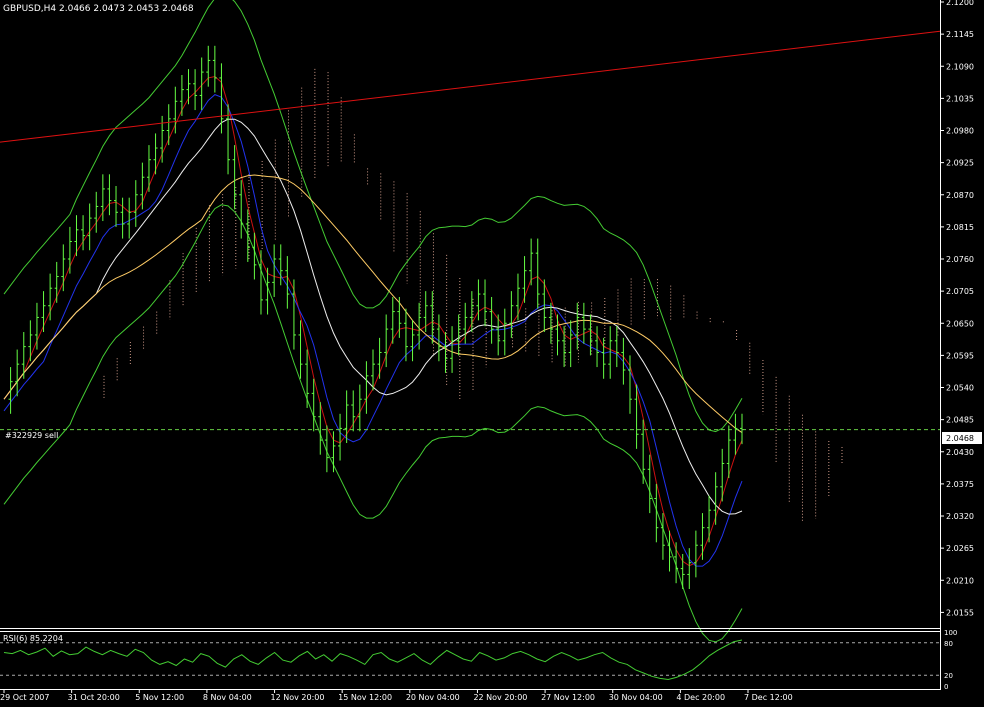 The height and width of the screenshot is (707, 984). What do you see at coordinates (960, 323) in the screenshot?
I see `price-tick-label: 2.0650` at bounding box center [960, 323].